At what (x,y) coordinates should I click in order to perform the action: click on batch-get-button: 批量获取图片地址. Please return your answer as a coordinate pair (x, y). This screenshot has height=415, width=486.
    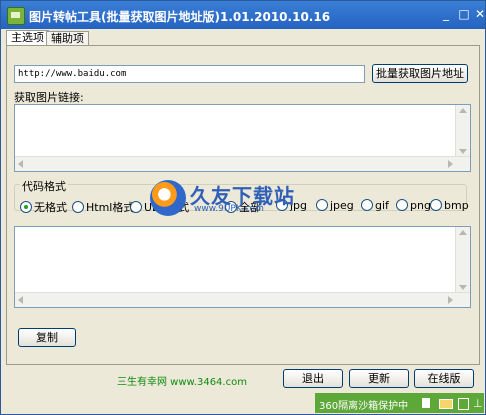
    Looking at the image, I should click on (420, 73).